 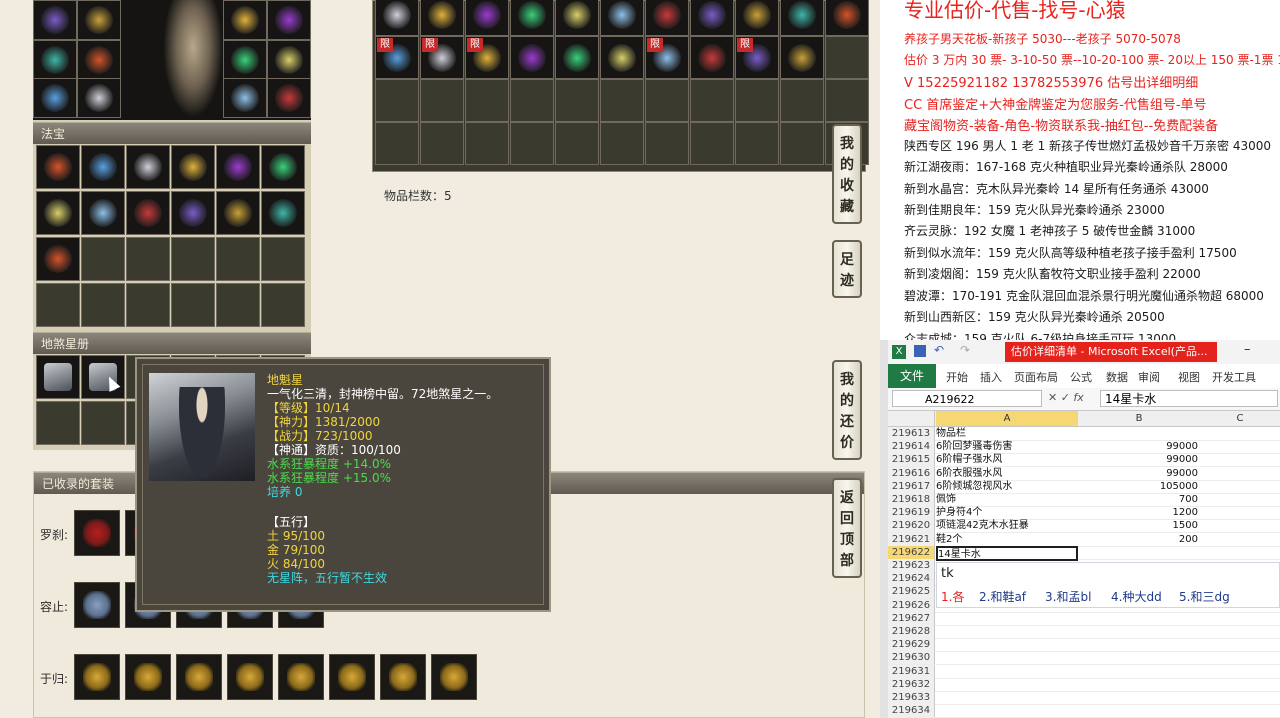 I want to click on row-number: 219625, so click(x=911, y=592).